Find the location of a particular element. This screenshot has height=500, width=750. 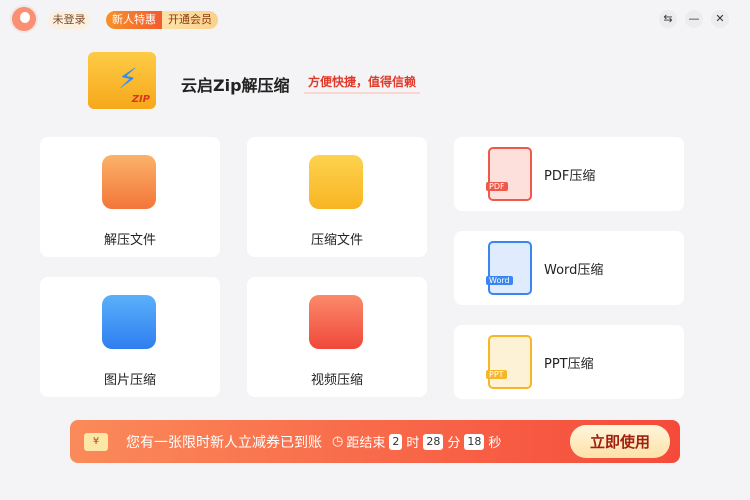

avatar is located at coordinates (24, 19).